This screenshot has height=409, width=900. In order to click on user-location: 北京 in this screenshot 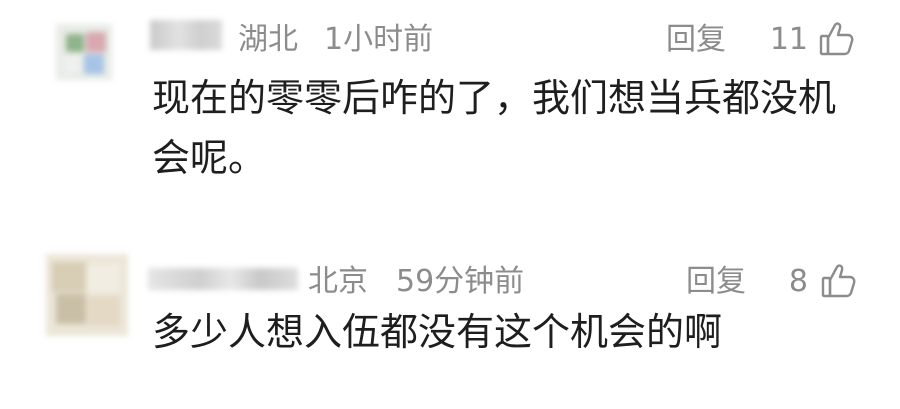, I will do `click(338, 281)`.